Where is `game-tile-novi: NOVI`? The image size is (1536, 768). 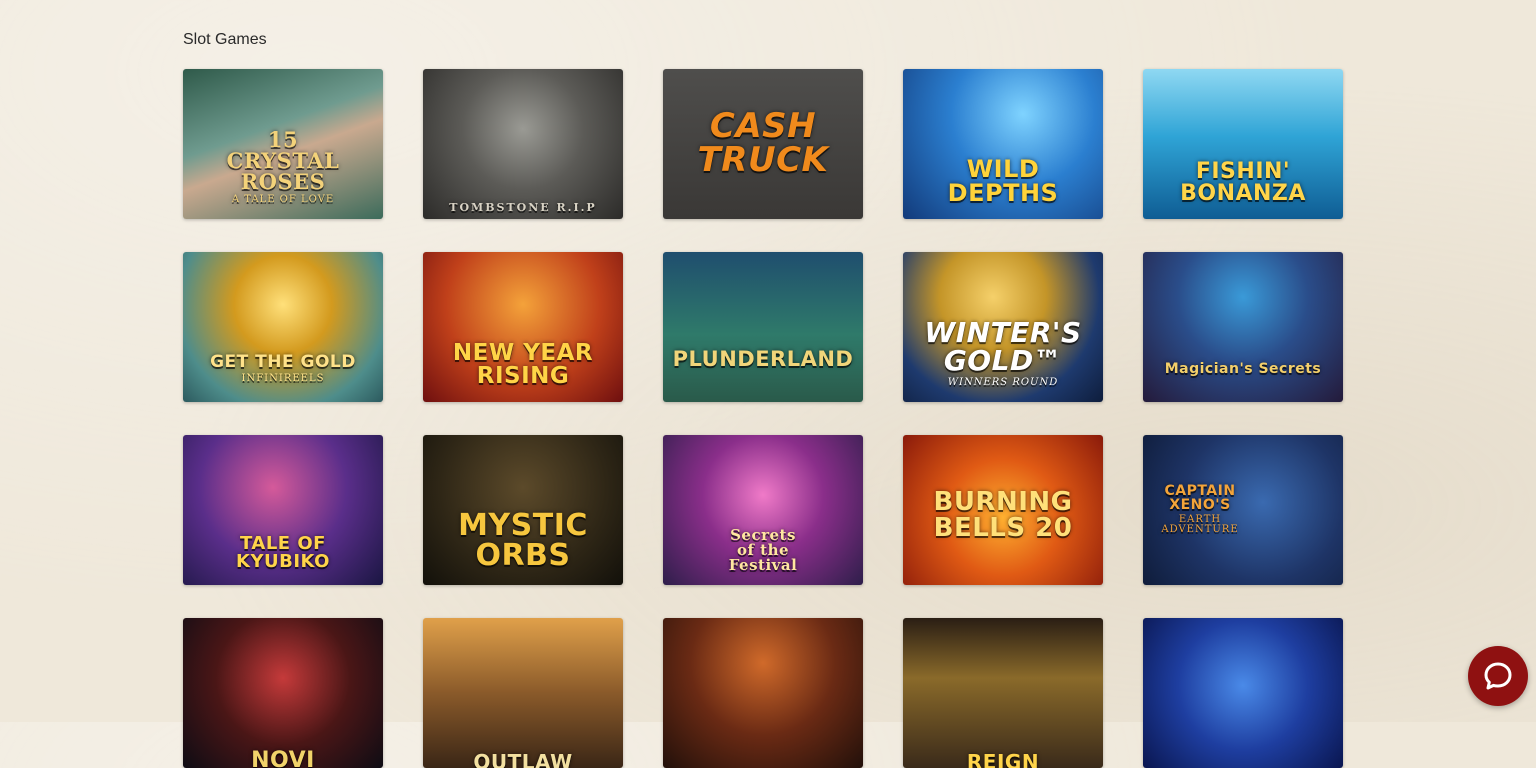
game-tile-novi: NOVI is located at coordinates (283, 693).